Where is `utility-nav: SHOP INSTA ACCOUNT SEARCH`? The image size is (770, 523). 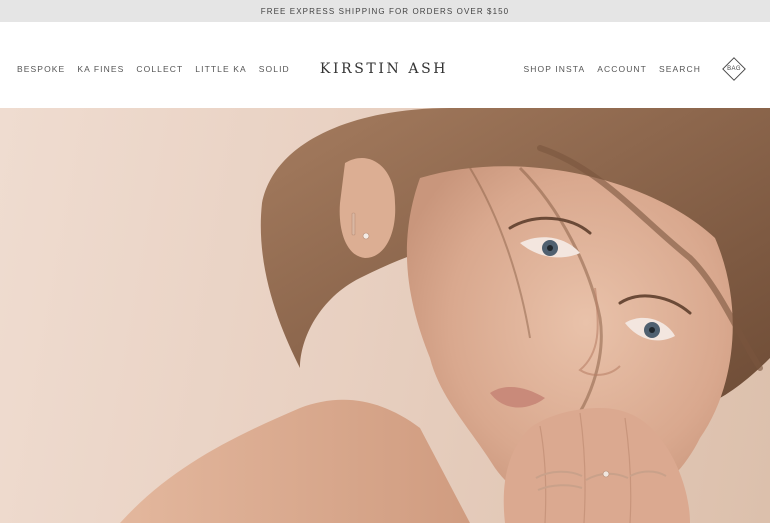
utility-nav: SHOP INSTA ACCOUNT SEARCH is located at coordinates (612, 69).